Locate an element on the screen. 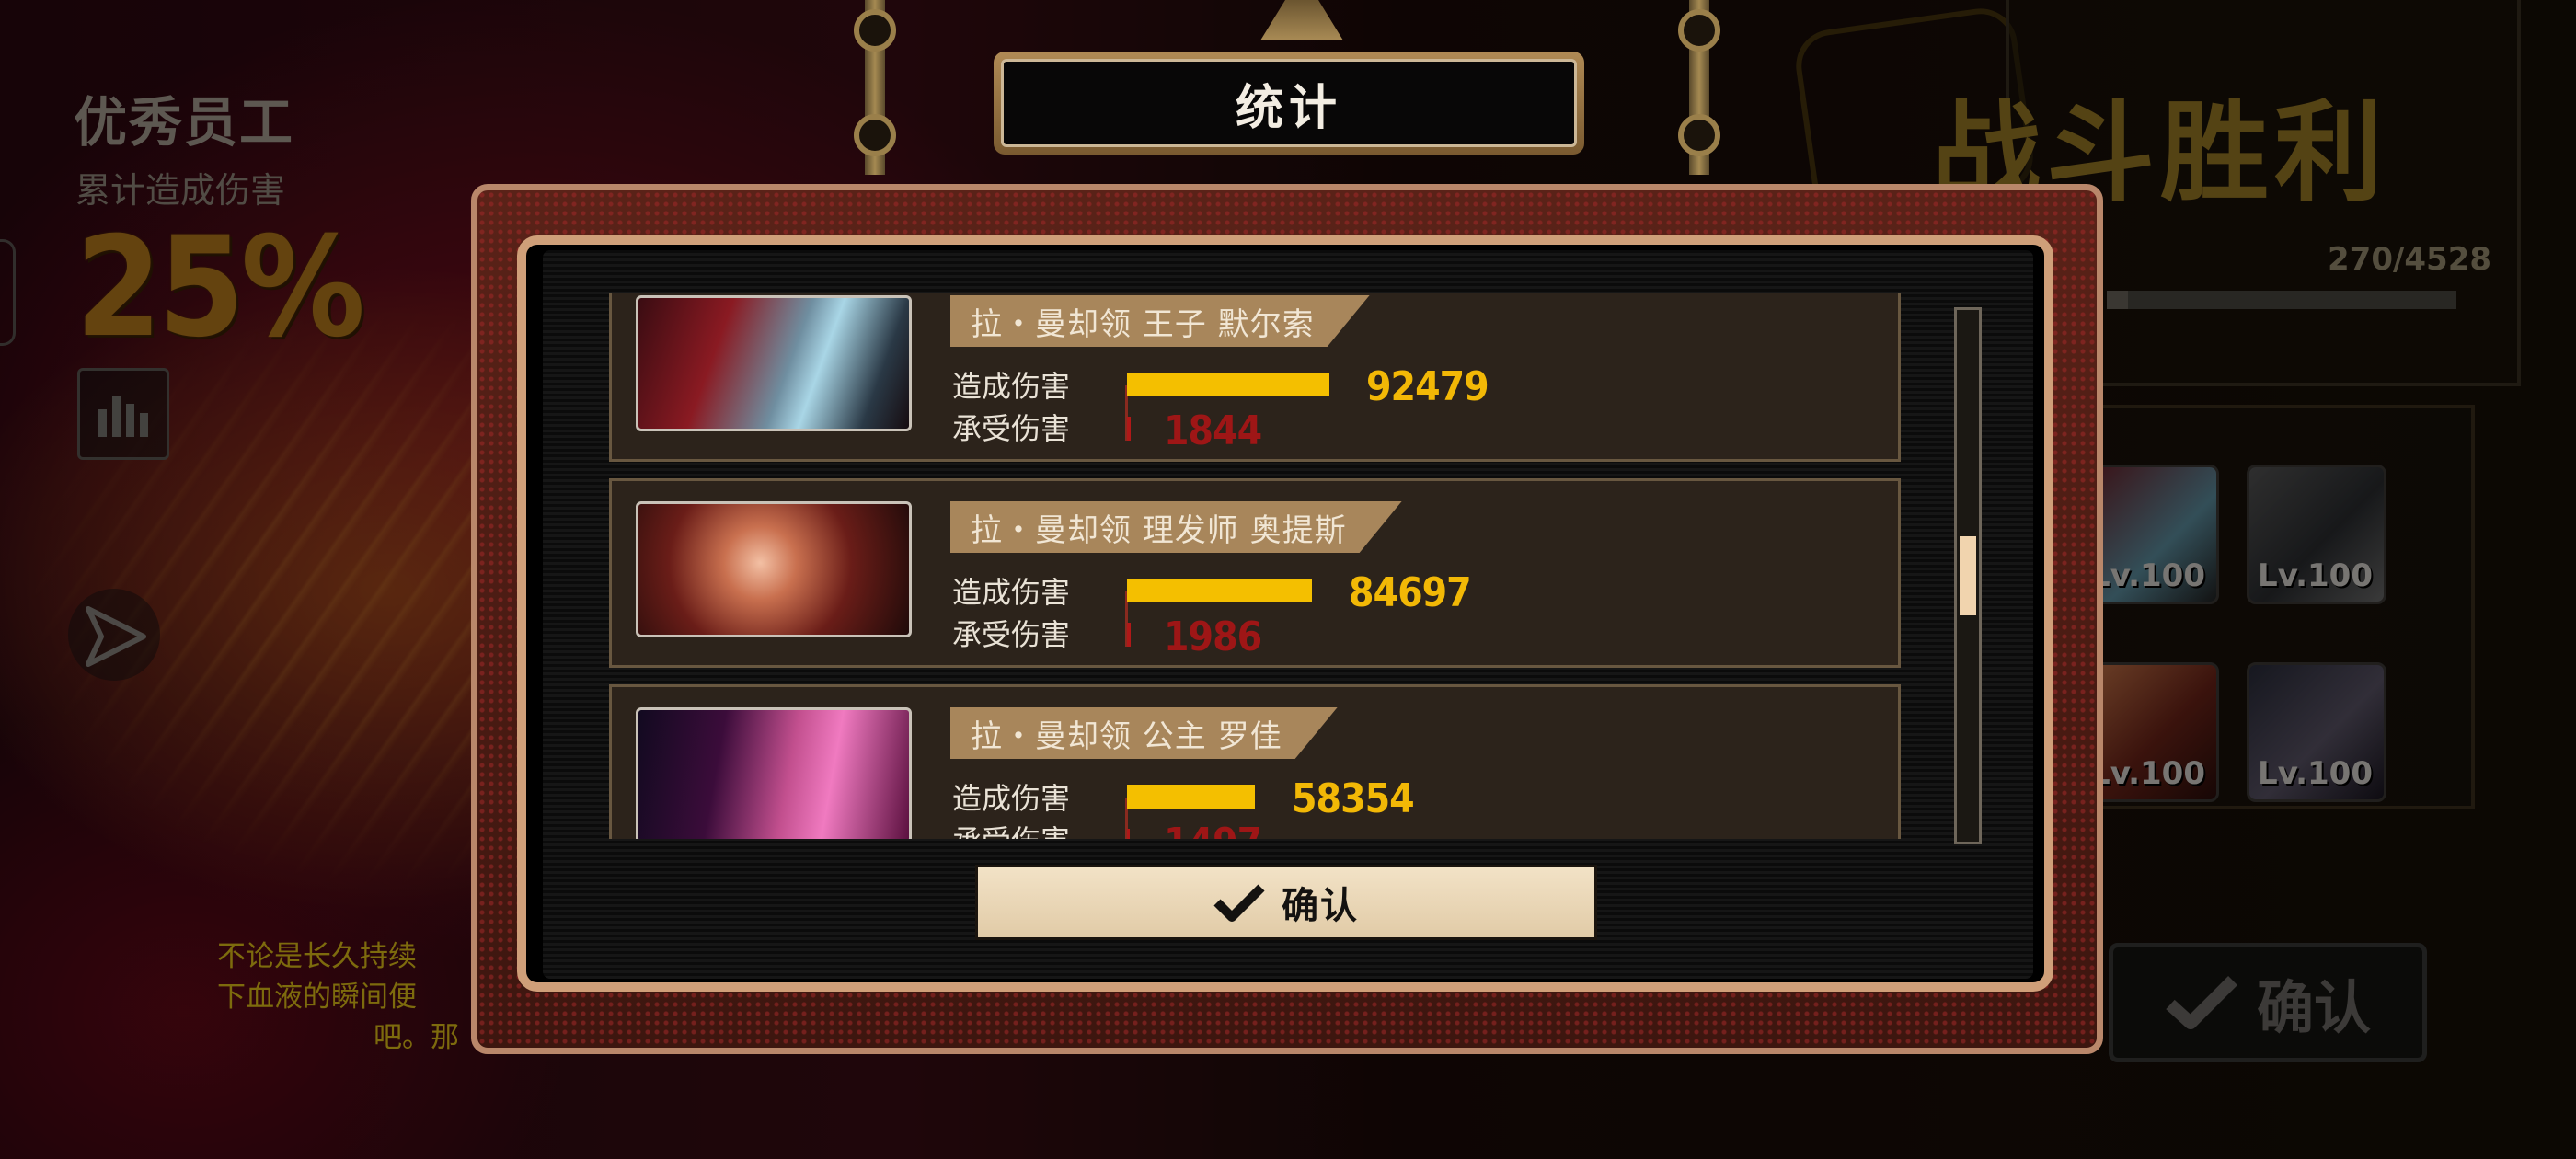 The height and width of the screenshot is (1159, 2576). damage-taken-value: 1844 is located at coordinates (1213, 430).